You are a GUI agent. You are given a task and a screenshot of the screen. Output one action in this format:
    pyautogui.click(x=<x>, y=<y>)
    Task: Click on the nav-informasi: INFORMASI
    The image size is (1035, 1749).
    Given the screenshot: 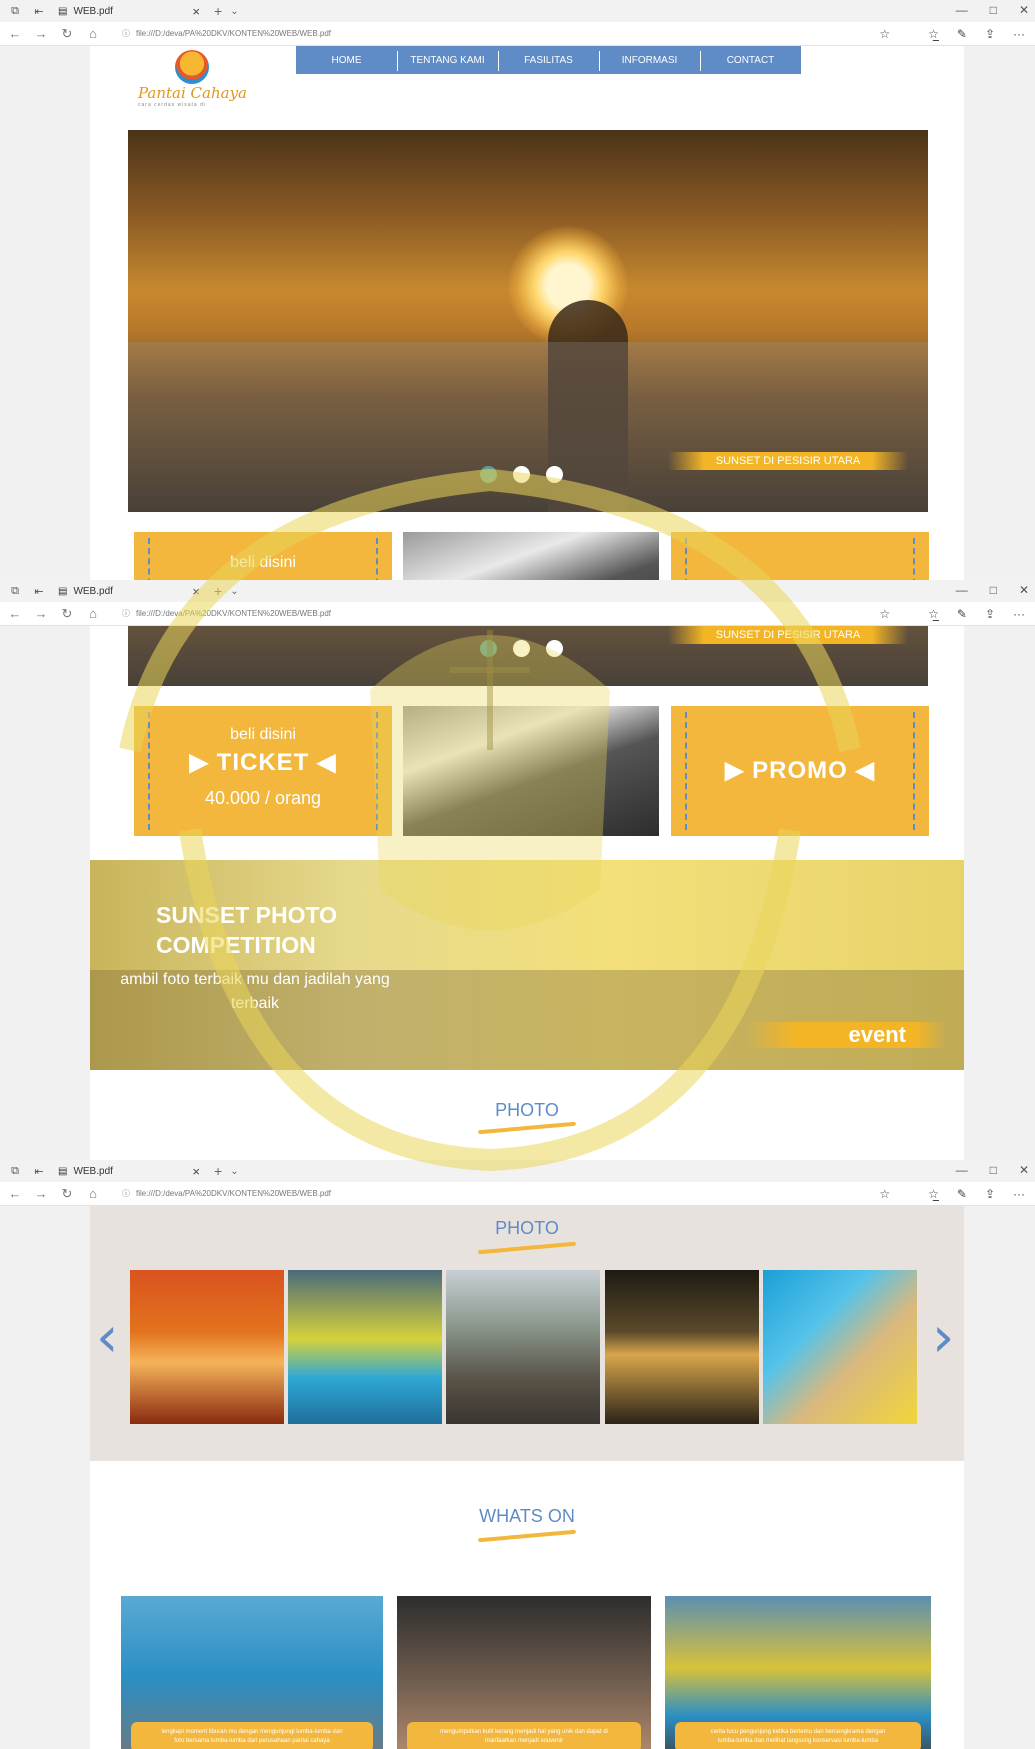 What is the action you would take?
    pyautogui.click(x=649, y=60)
    